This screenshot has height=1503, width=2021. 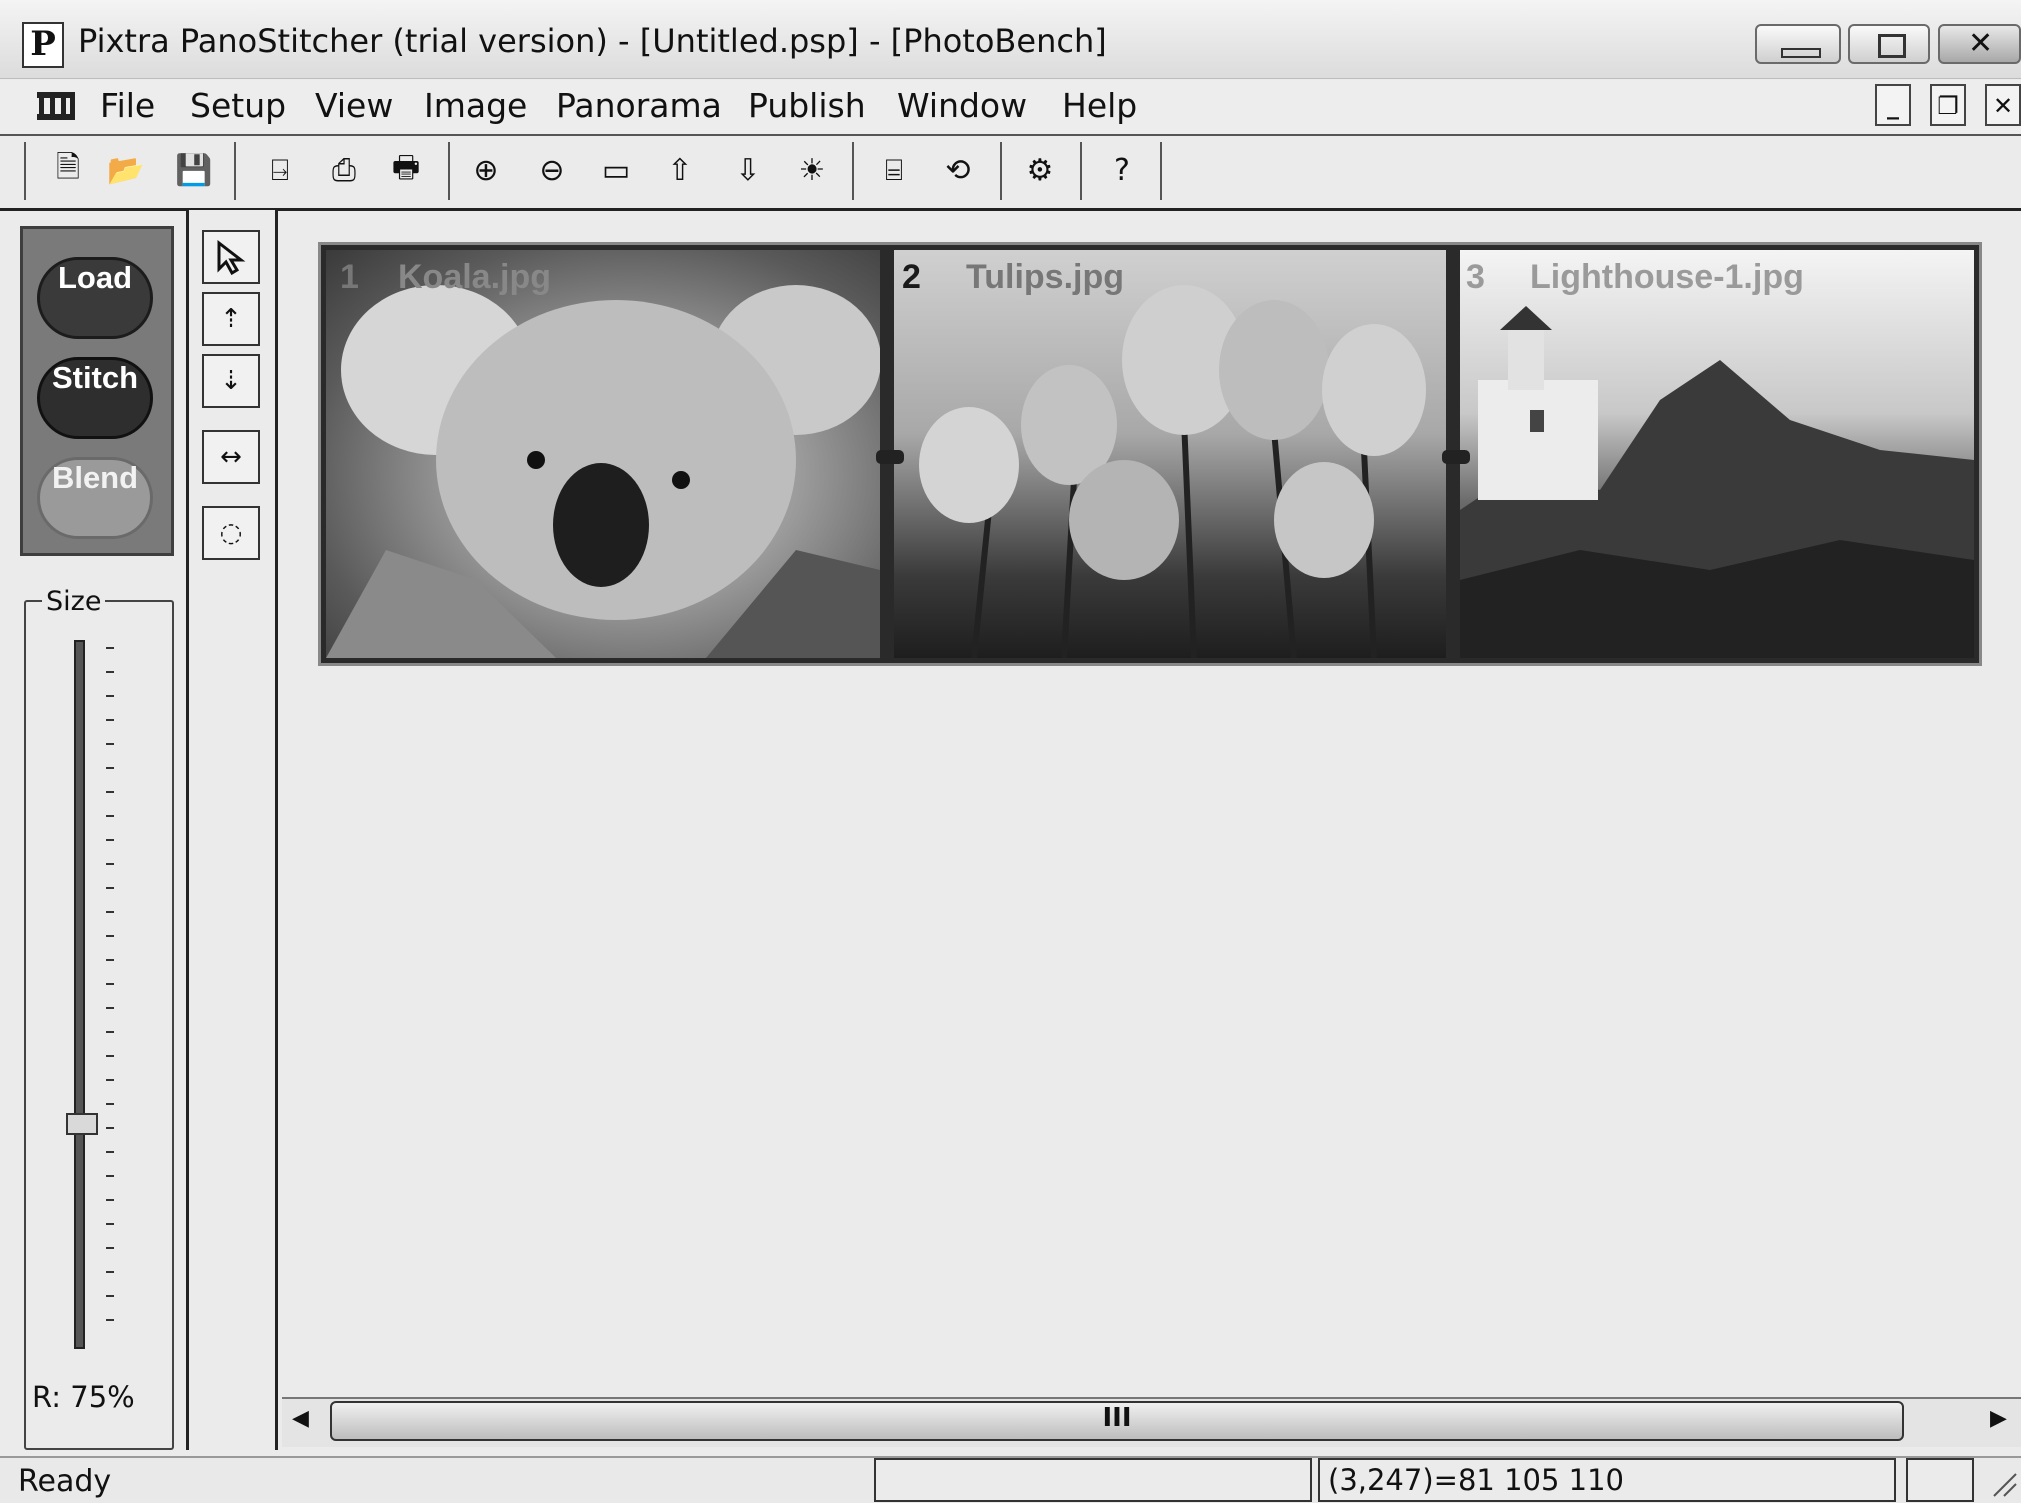 What do you see at coordinates (238, 105) in the screenshot?
I see `menu-setup: Setup` at bounding box center [238, 105].